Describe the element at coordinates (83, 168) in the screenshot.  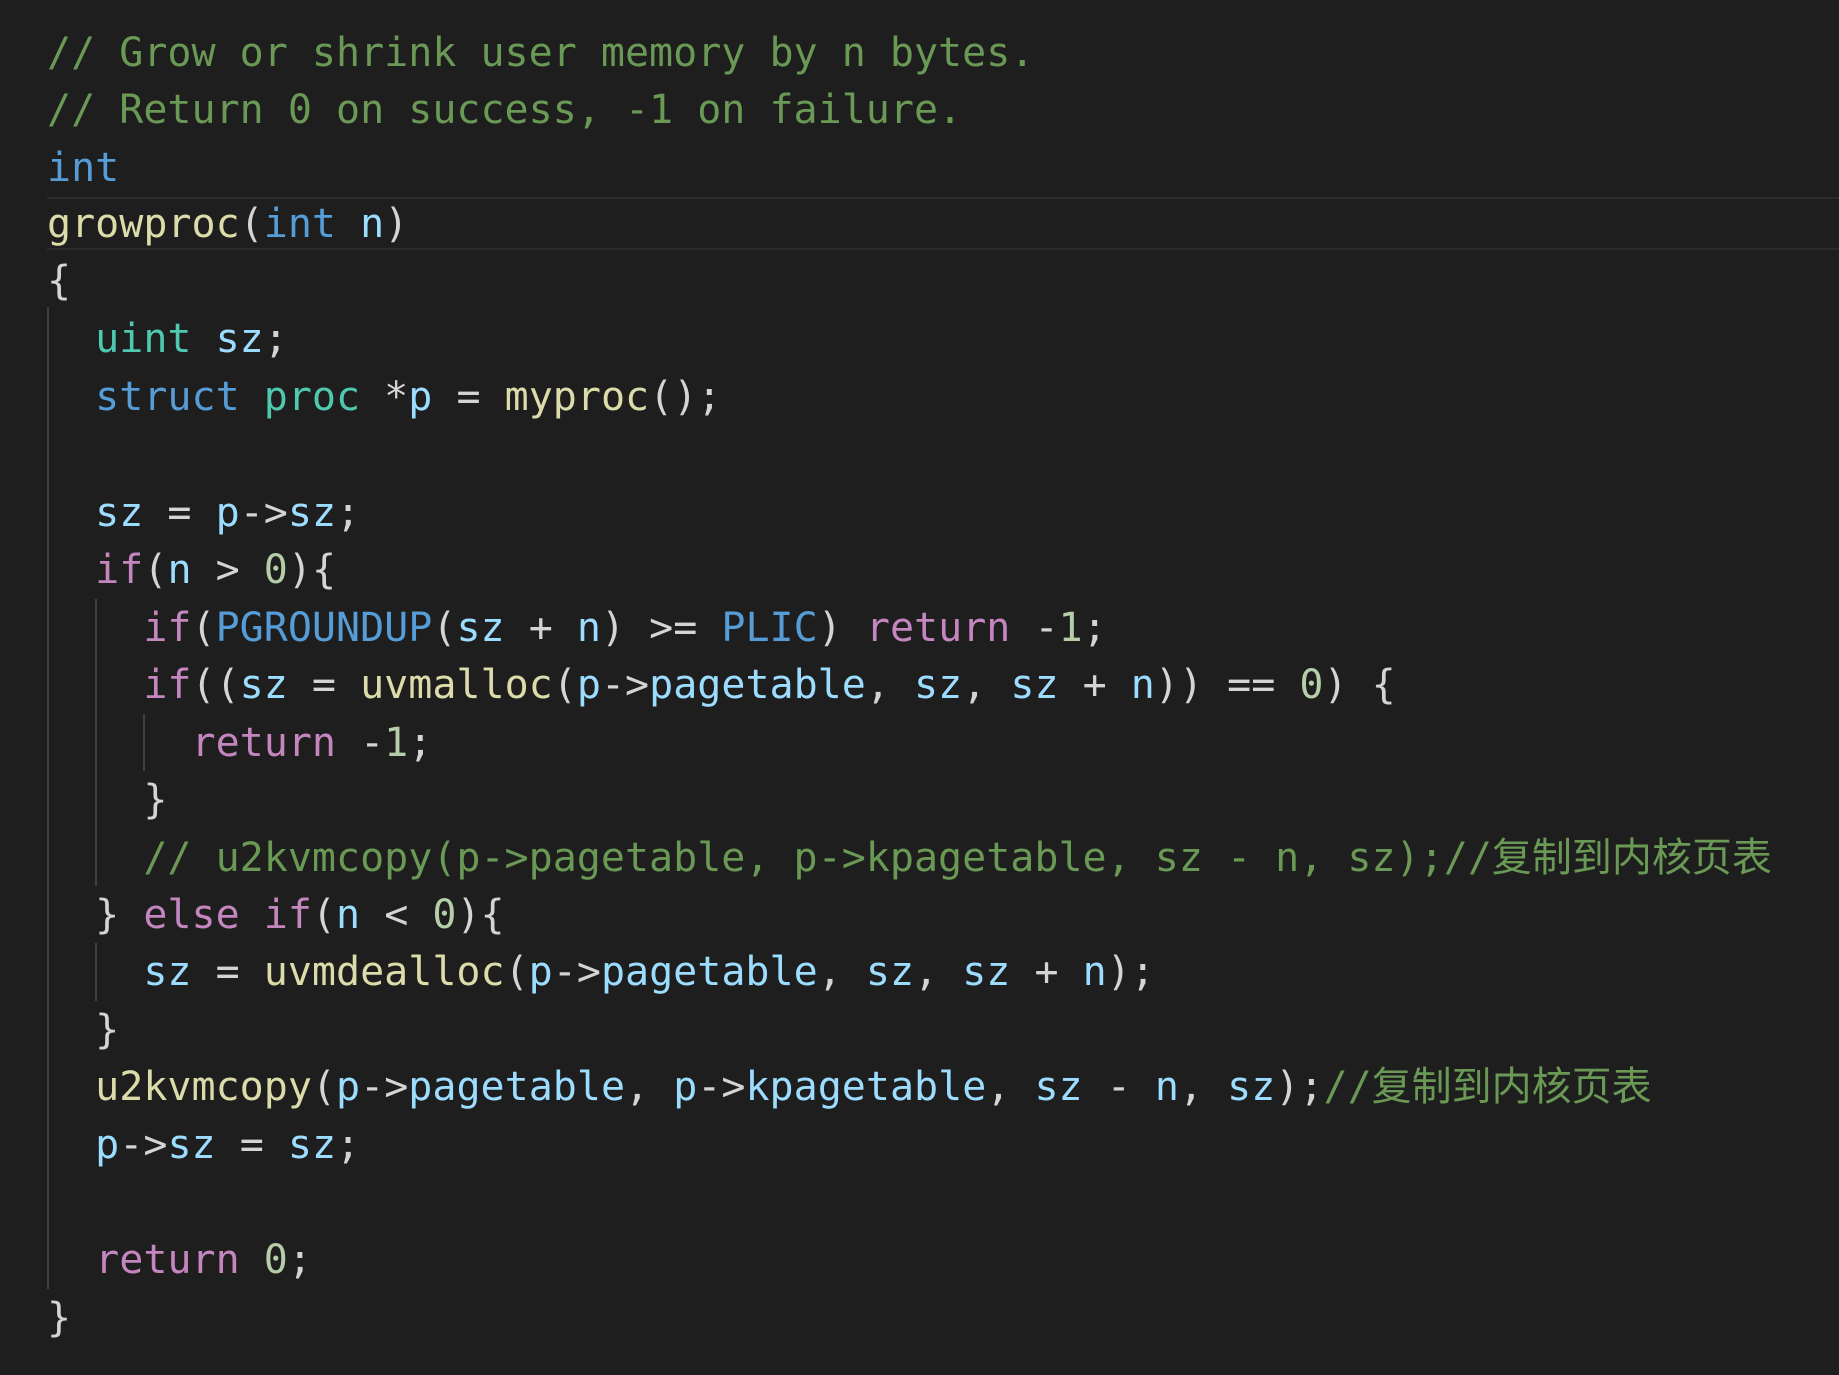
I see `code-line: int` at that location.